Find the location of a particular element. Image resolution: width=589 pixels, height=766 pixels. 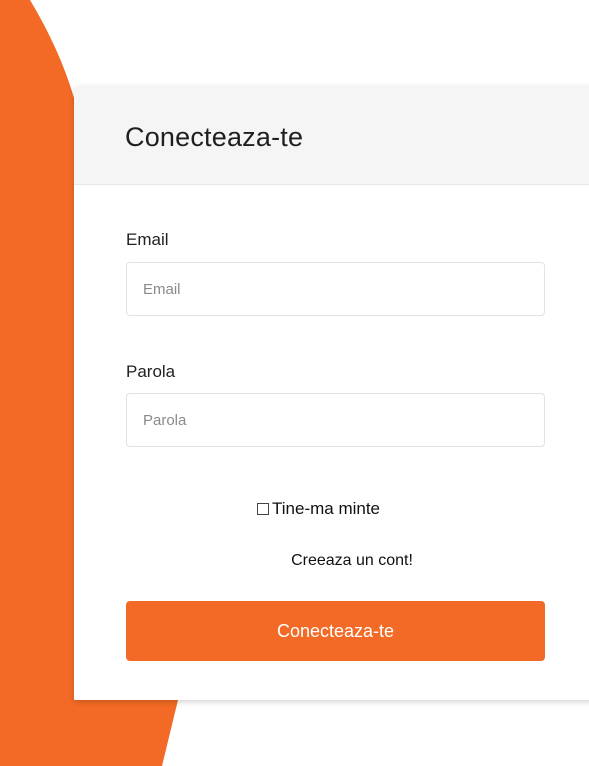

create-account-link: Creeaza un cont! is located at coordinates (331, 561).